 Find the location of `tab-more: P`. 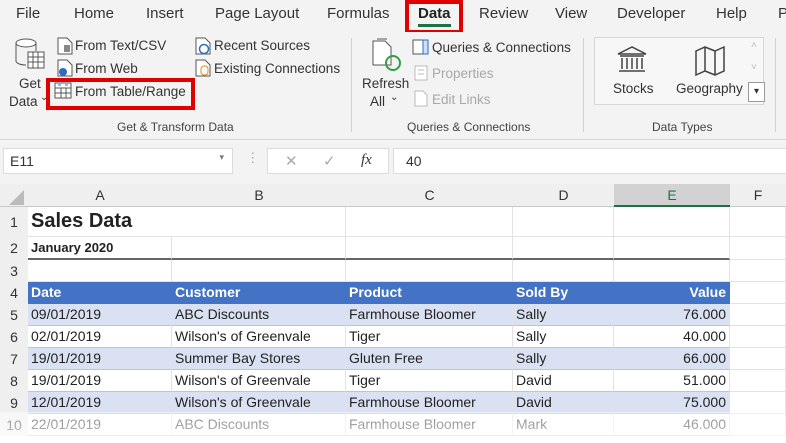

tab-more: P is located at coordinates (782, 13).